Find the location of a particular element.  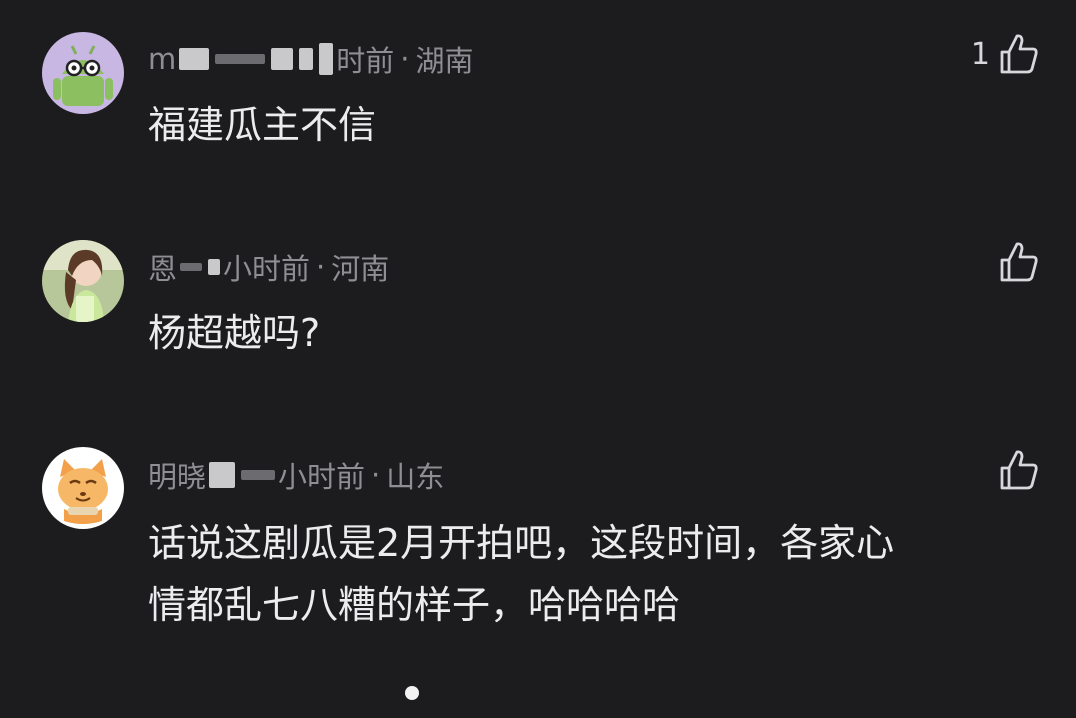

comment-location: 河南 is located at coordinates (360, 269).